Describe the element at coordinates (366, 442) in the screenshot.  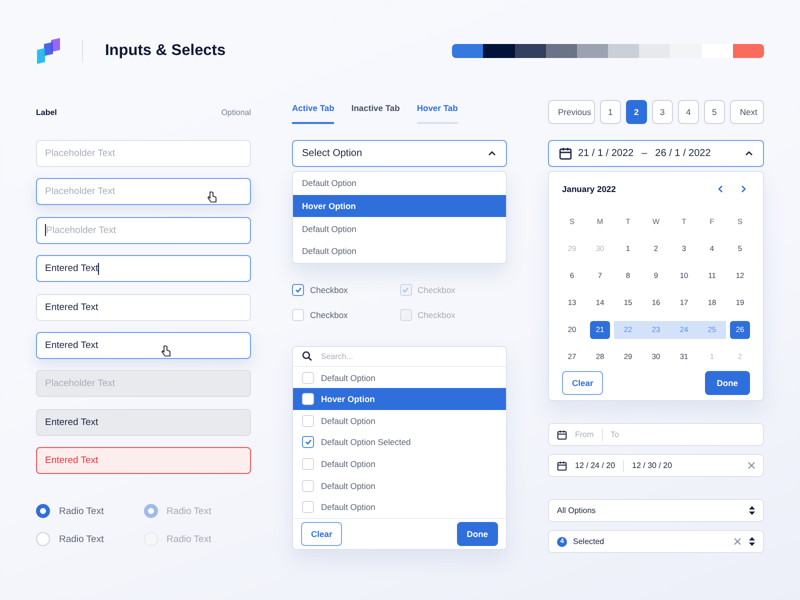
I see `option-label: Default Option Selected` at that location.